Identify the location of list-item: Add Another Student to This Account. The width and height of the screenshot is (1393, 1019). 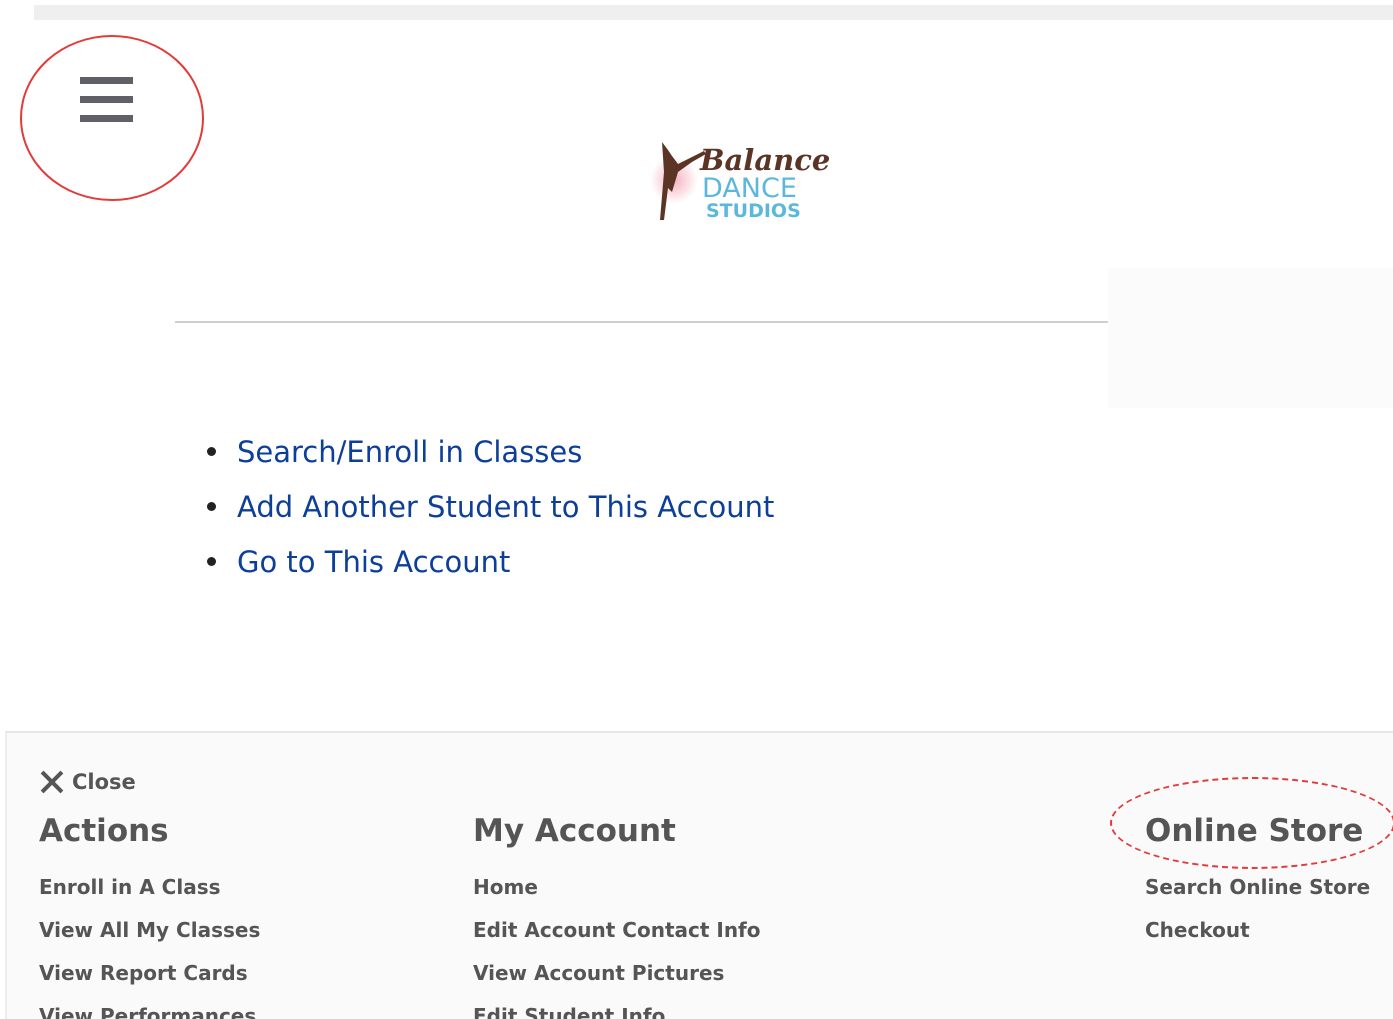
(489, 514).